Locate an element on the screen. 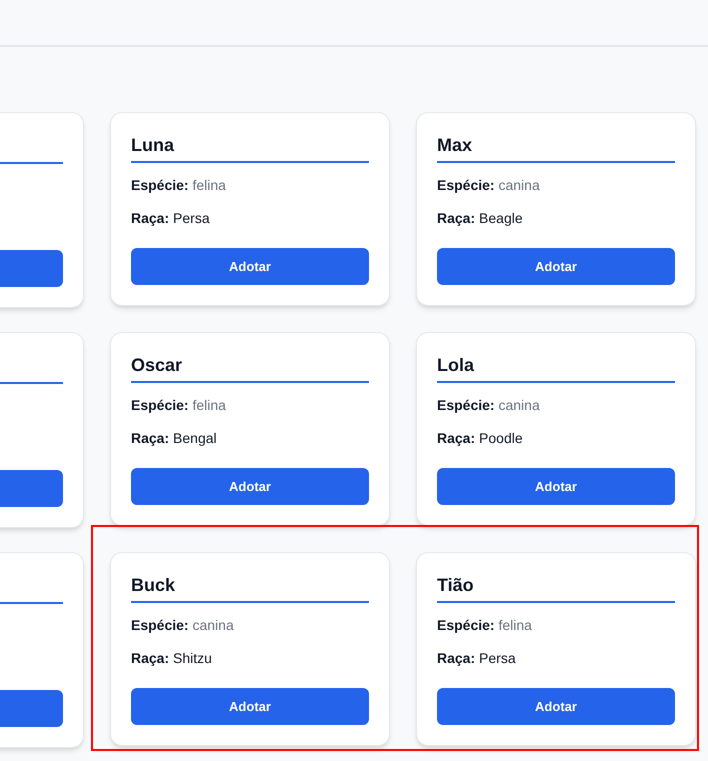  pet-name: Buck is located at coordinates (250, 588).